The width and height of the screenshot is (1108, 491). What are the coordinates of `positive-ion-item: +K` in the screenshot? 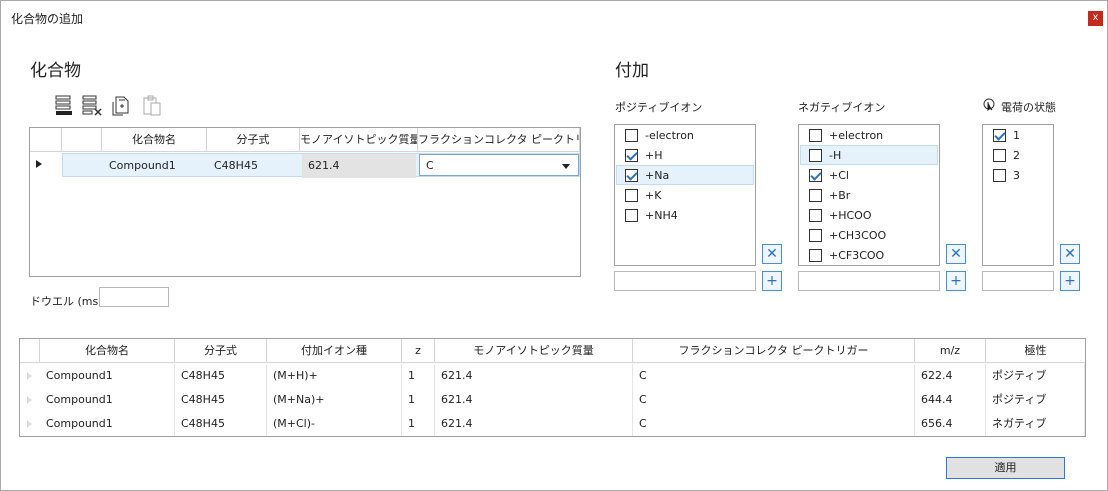 It's located at (687, 196).